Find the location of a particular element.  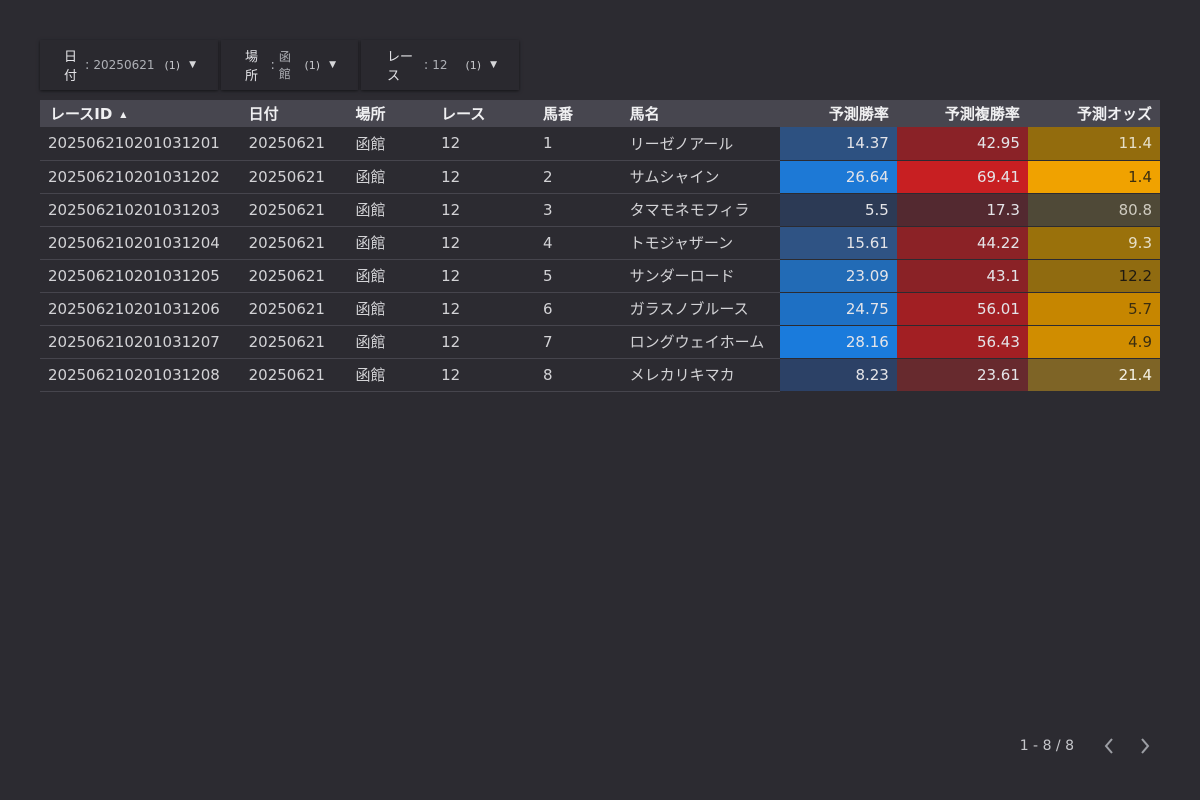

filter-race-sep: : is located at coordinates (426, 65).